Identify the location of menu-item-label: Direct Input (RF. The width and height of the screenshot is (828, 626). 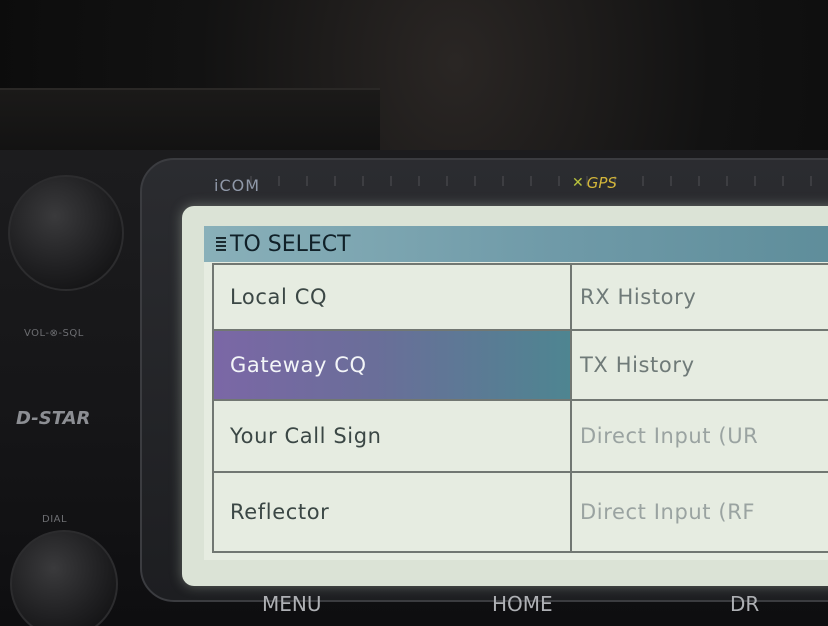
(668, 512).